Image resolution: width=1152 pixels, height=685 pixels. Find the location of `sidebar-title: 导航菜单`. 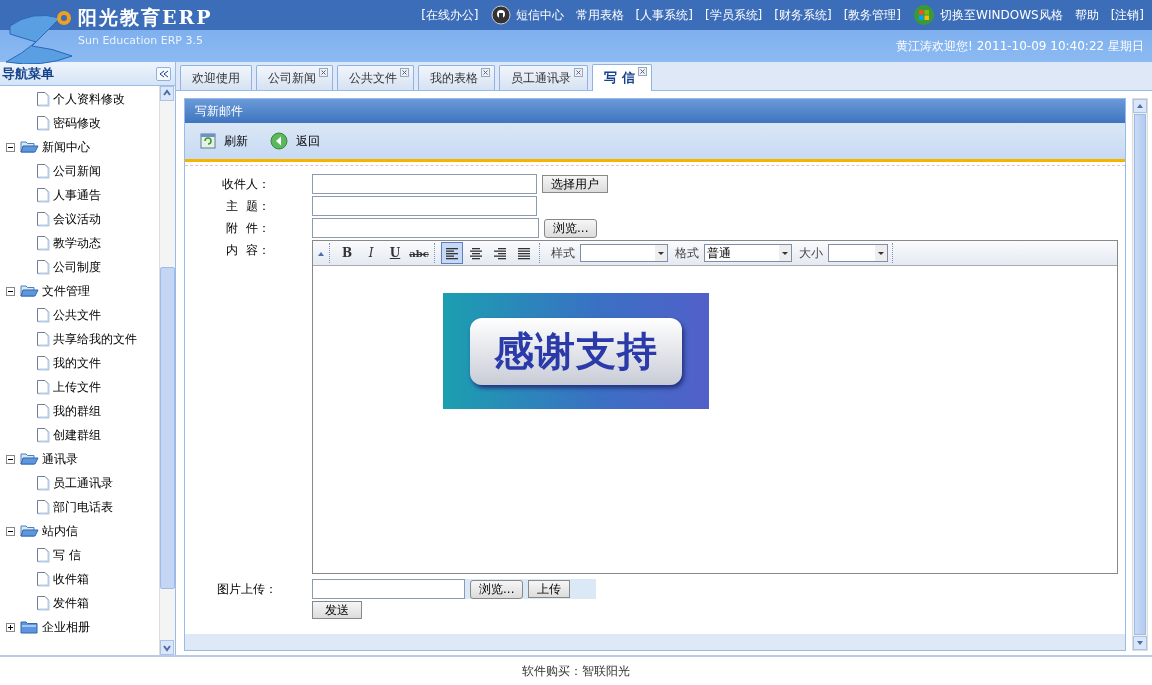

sidebar-title: 导航菜单 is located at coordinates (28, 73).